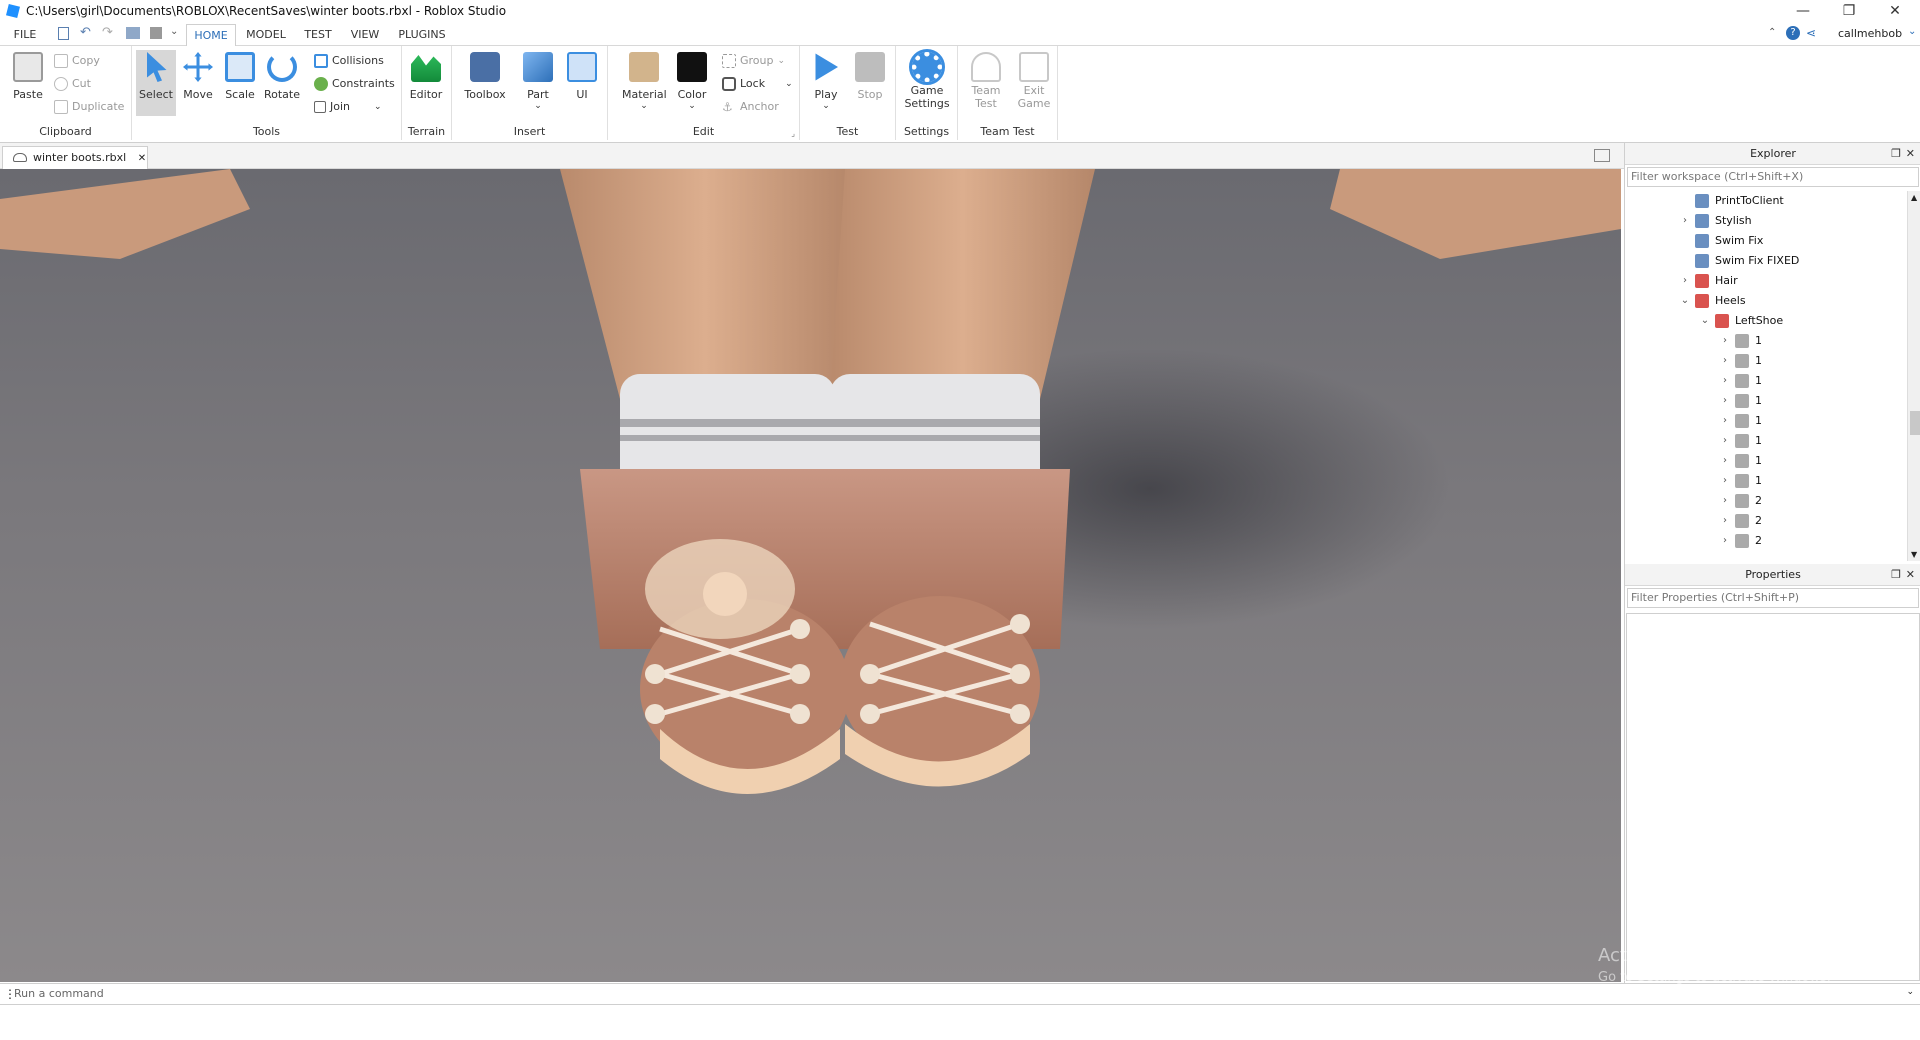 The image size is (1920, 1040). Describe the element at coordinates (1739, 261) in the screenshot. I see `explorer-tree-item: Swim Fix FIXED` at that location.